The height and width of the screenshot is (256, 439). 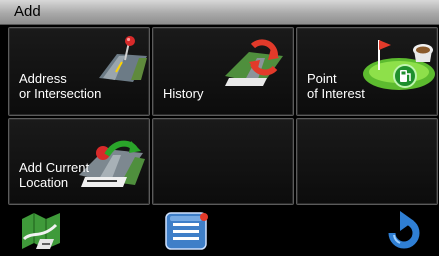 I want to click on tile-label: Point of Interest, so click(x=336, y=86).